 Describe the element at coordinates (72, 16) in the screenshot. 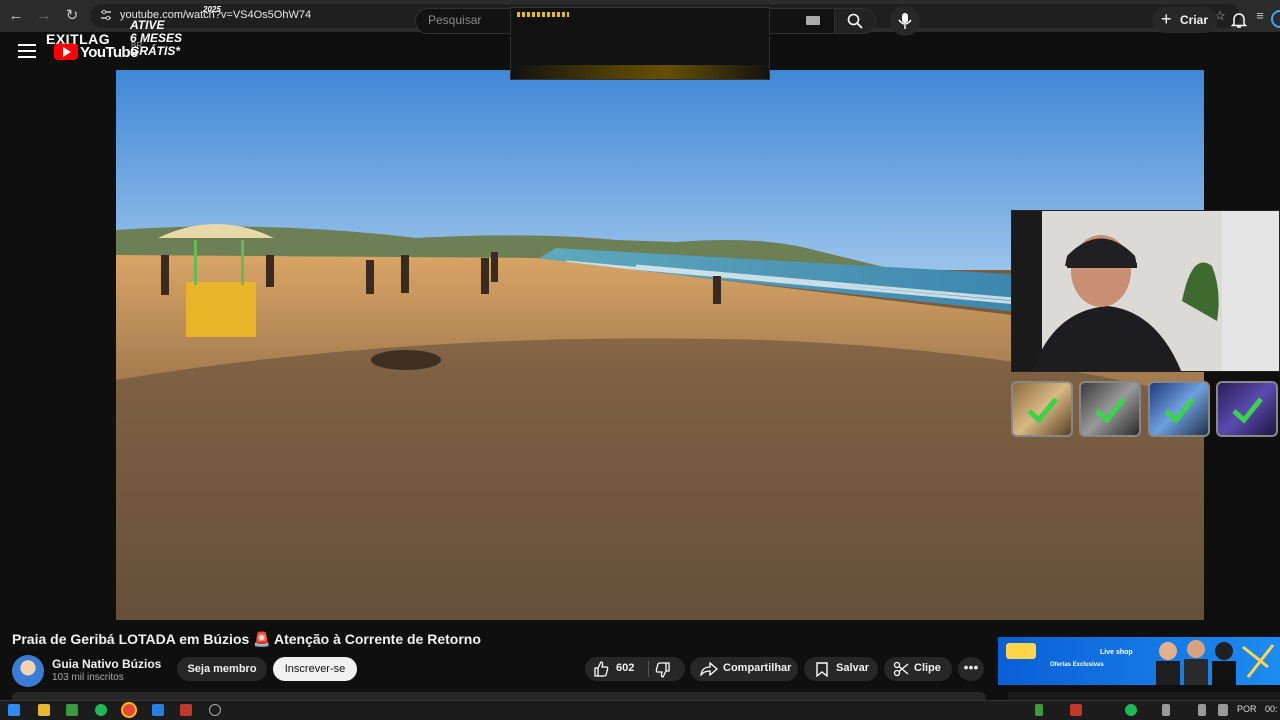

I see `reload-icon: ↻` at that location.